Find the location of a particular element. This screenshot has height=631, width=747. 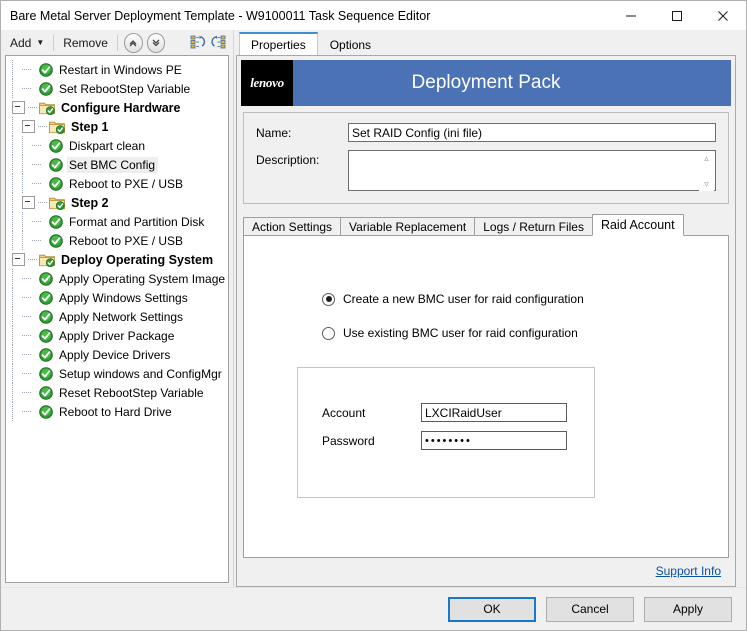

tree-item-label: Reboot to Hard Drive is located at coordinates (115, 411).